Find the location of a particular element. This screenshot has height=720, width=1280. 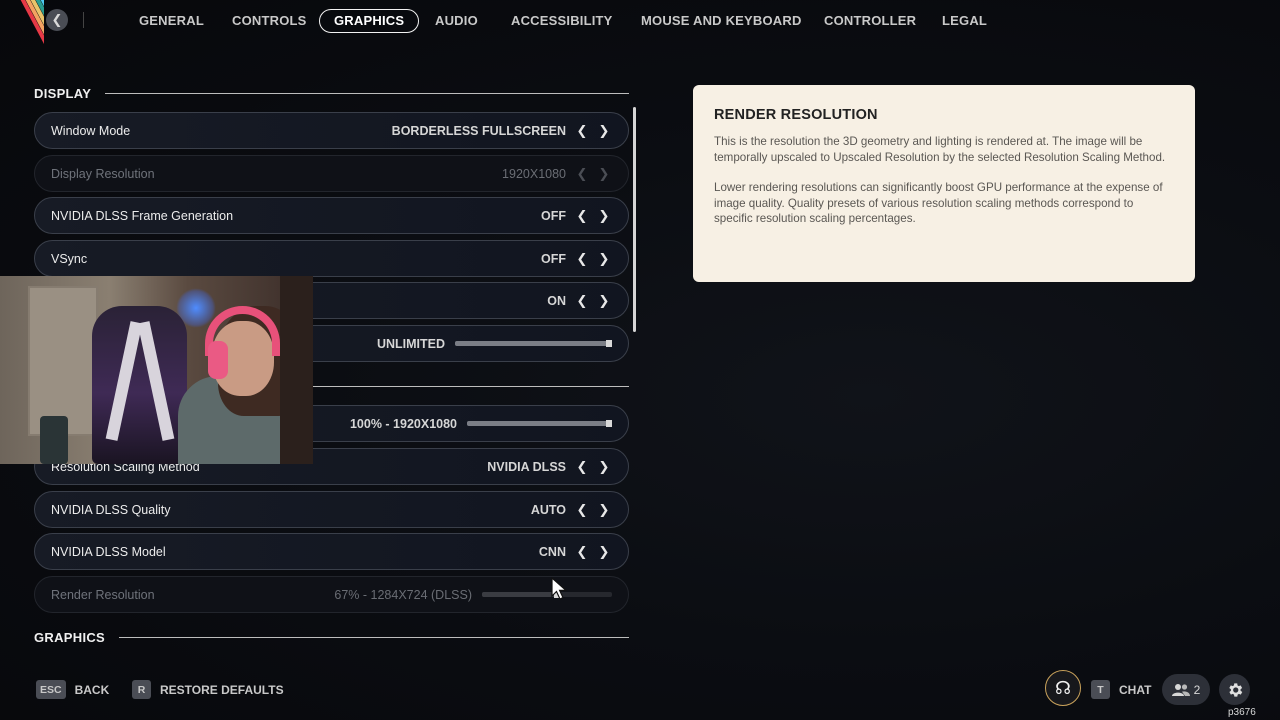

back-label: BACK is located at coordinates (92, 689).